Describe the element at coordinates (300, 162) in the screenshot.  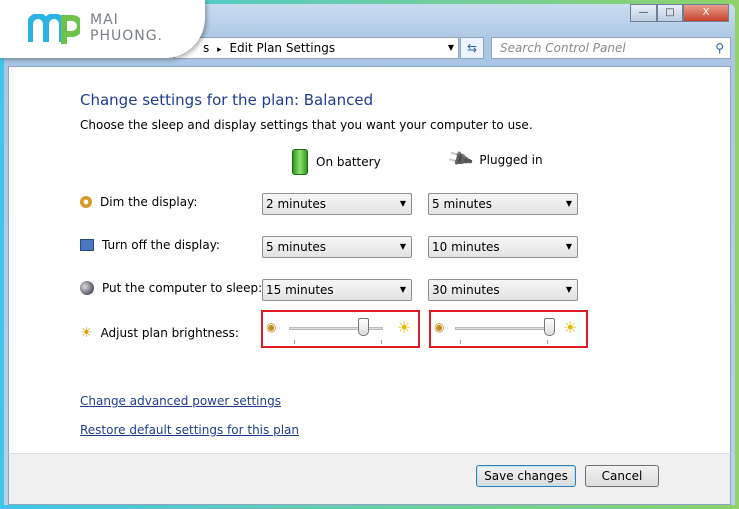
I see `battery-icon` at that location.